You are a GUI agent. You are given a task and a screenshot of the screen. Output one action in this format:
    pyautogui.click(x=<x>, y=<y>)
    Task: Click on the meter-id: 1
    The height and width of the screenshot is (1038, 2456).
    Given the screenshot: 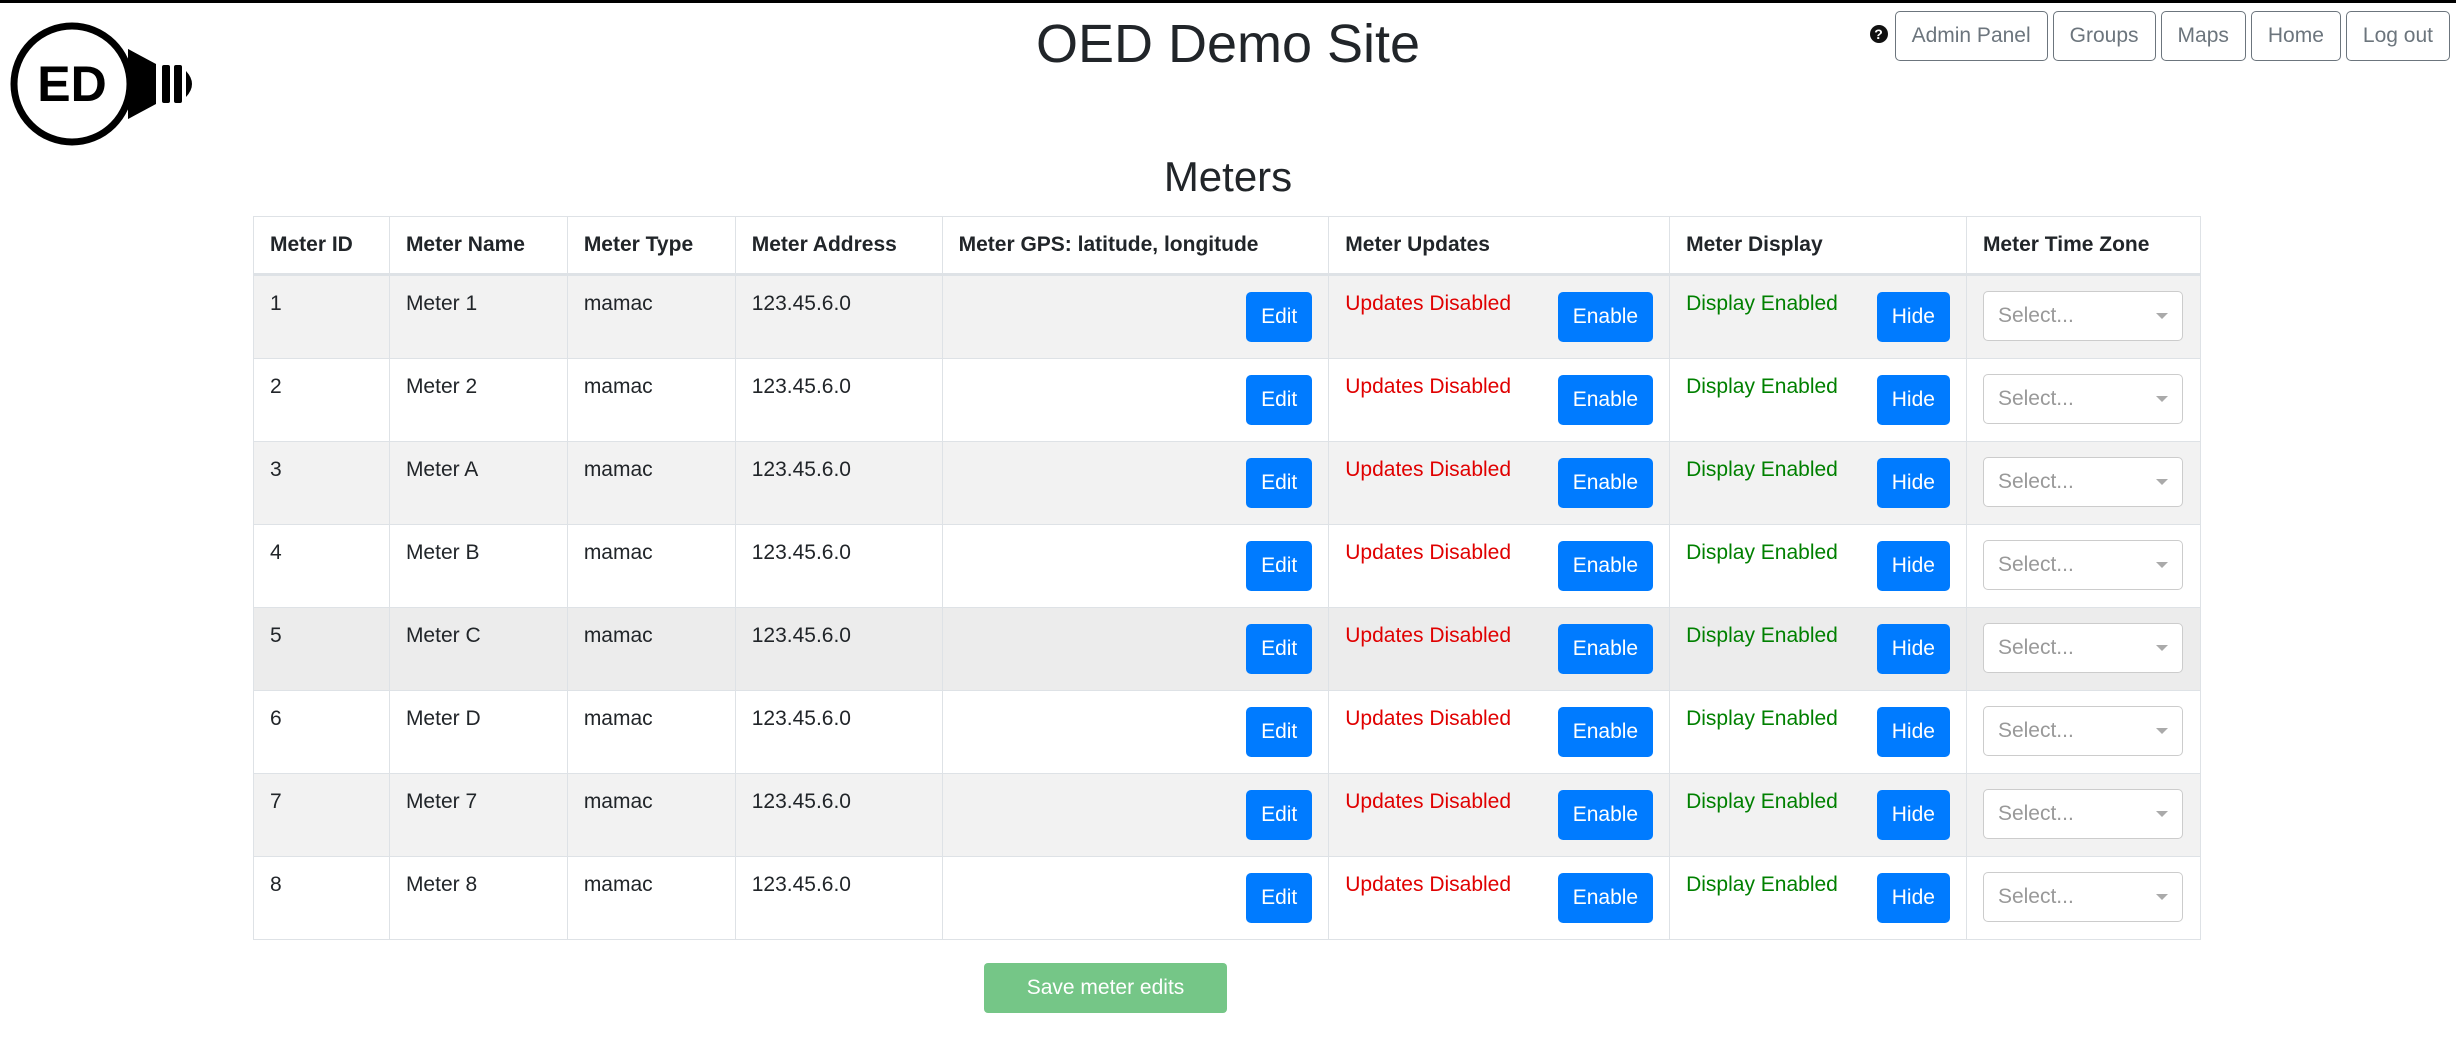 What is the action you would take?
    pyautogui.click(x=321, y=316)
    